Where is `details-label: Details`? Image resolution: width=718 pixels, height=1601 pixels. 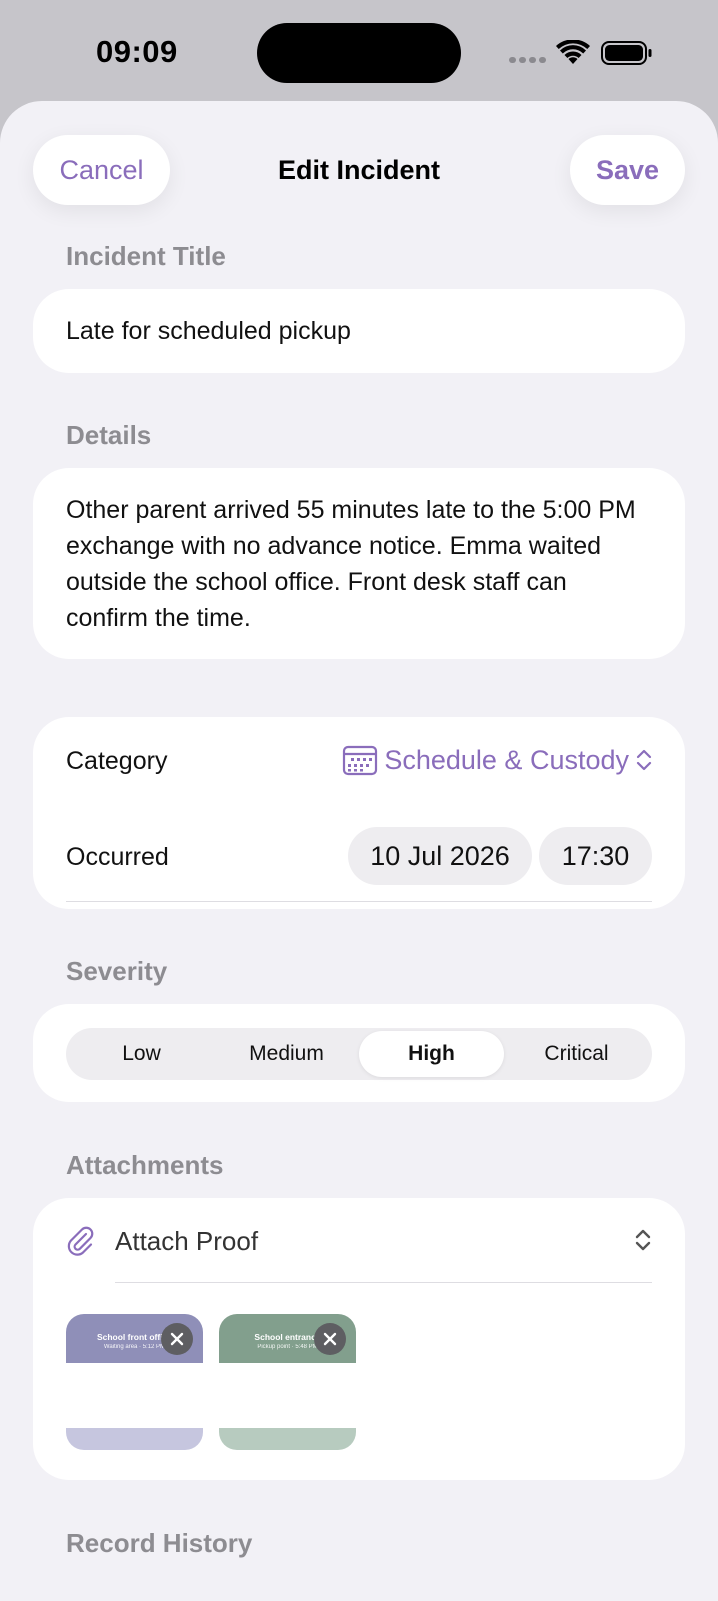 details-label: Details is located at coordinates (109, 435).